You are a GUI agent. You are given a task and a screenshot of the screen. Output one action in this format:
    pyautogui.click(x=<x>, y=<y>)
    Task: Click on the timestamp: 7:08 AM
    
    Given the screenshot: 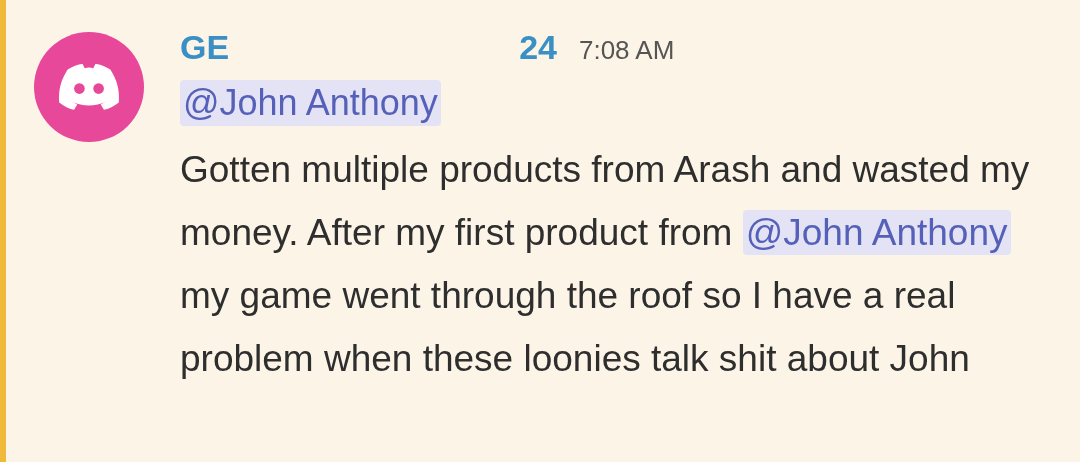 What is the action you would take?
    pyautogui.click(x=626, y=50)
    